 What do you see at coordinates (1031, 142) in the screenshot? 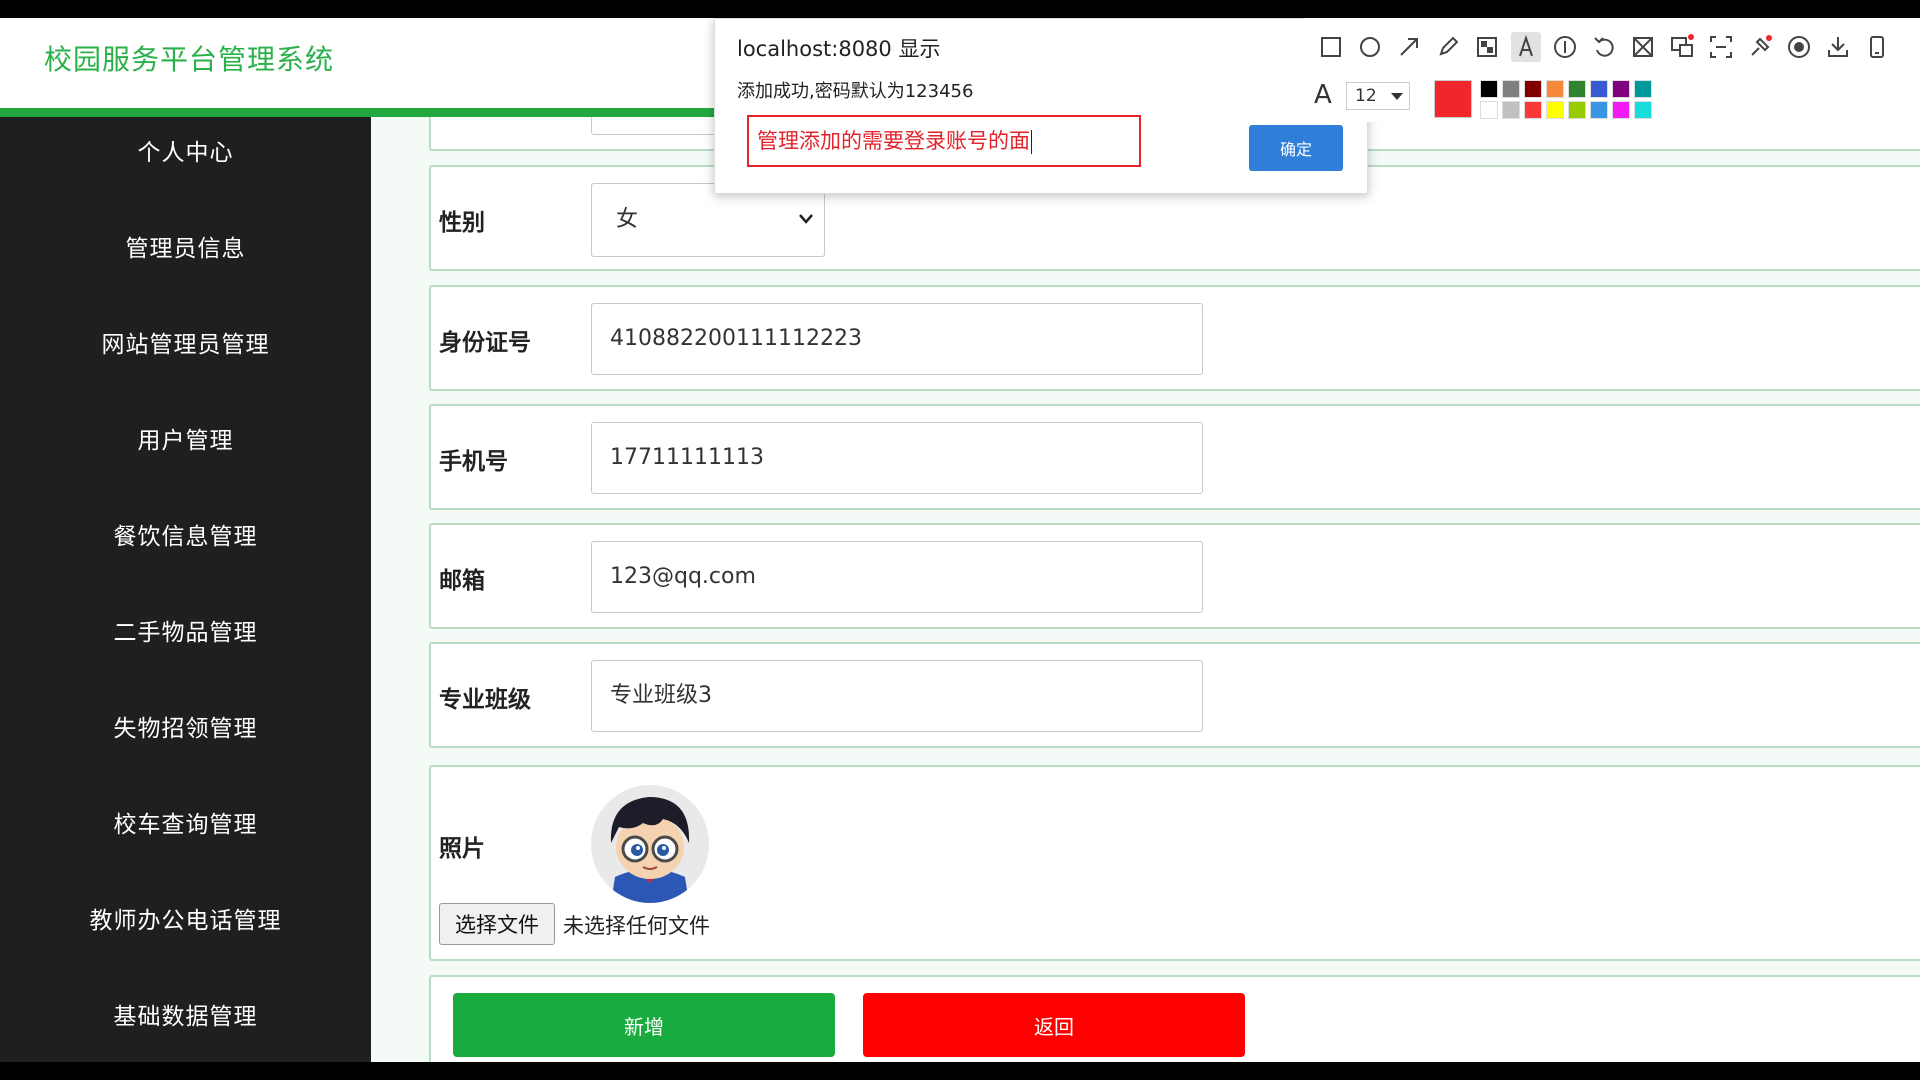
I see `text-caret` at bounding box center [1031, 142].